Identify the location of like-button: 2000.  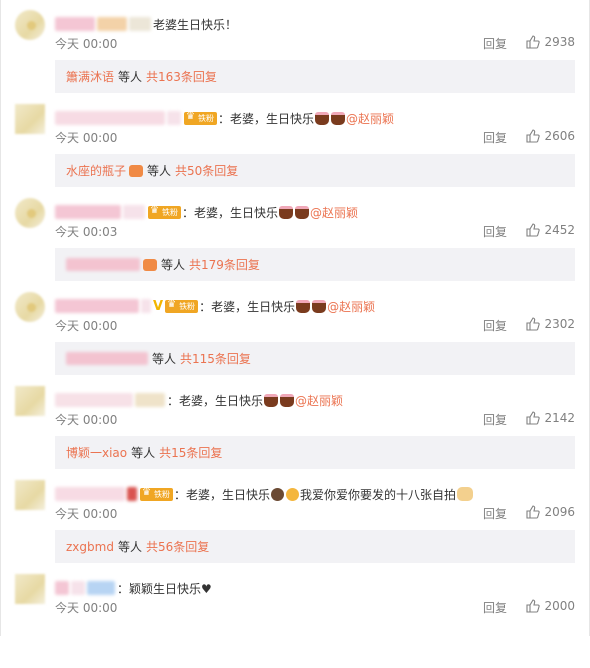
(550, 606).